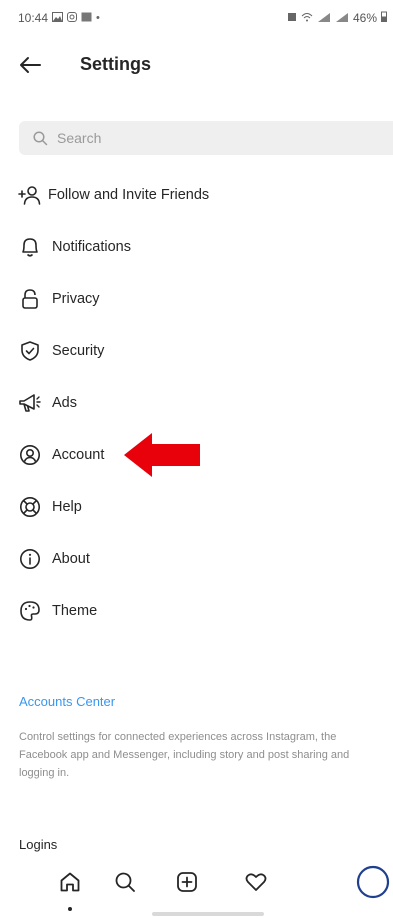 This screenshot has width=393, height=918. I want to click on status-left: 10:44 •, so click(59, 18).